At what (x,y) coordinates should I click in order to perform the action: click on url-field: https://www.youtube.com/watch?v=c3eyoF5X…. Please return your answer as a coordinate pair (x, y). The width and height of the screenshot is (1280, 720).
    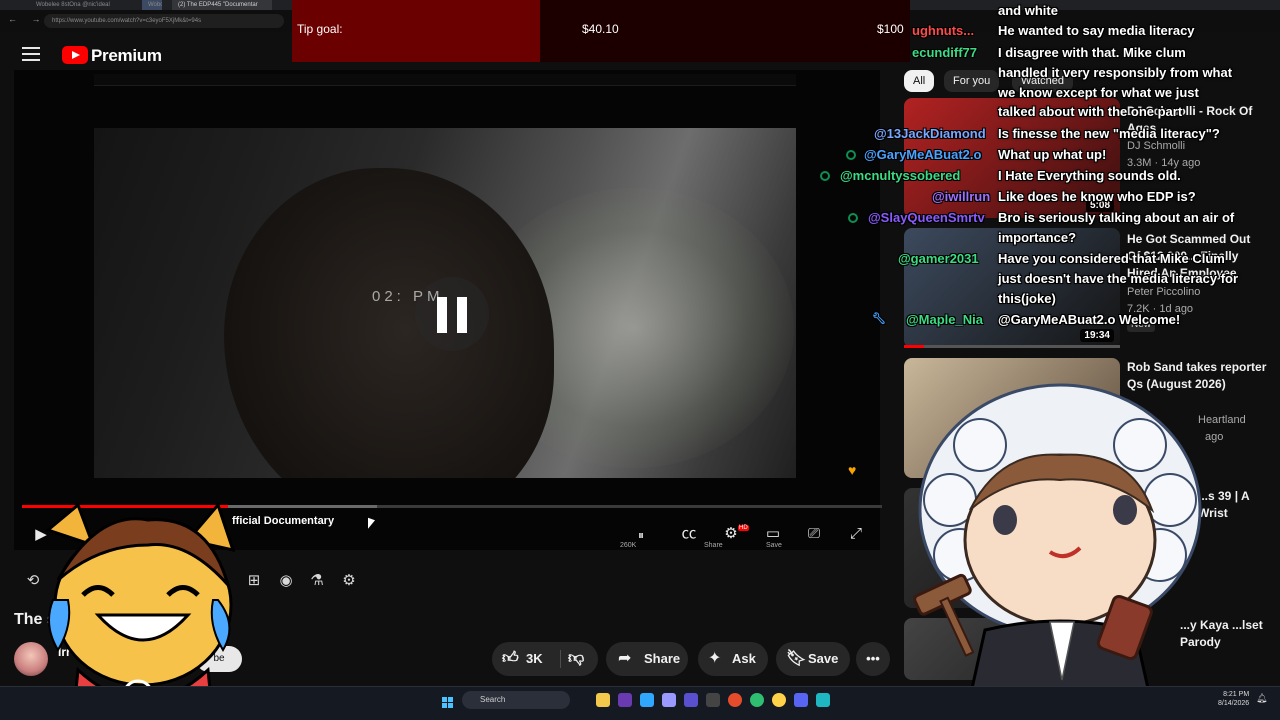
    Looking at the image, I should click on (164, 21).